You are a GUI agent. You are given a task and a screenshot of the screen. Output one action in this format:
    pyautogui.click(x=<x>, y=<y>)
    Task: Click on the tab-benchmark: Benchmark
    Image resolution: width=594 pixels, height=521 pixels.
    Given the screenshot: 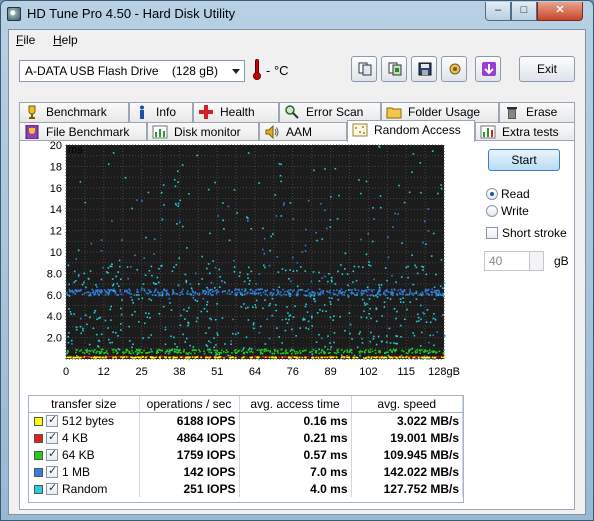 What is the action you would take?
    pyautogui.click(x=74, y=112)
    